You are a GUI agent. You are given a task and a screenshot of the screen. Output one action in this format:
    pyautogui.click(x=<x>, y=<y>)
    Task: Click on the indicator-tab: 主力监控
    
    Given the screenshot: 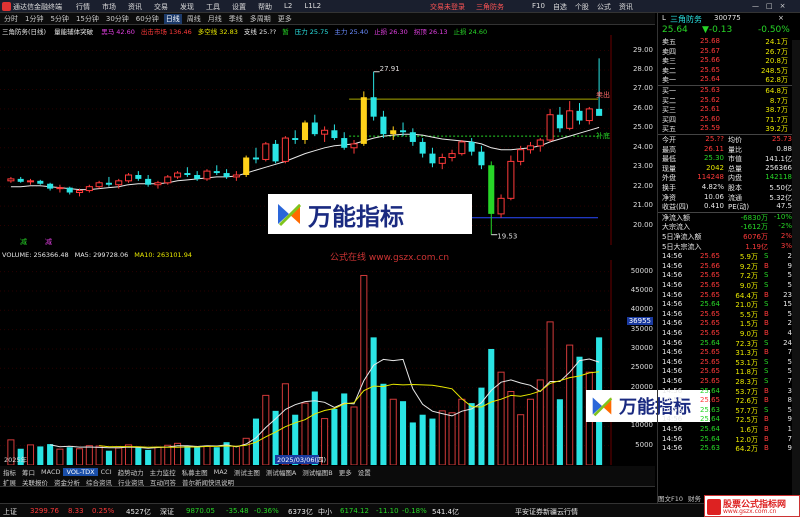 What is the action you would take?
    pyautogui.click(x=163, y=472)
    